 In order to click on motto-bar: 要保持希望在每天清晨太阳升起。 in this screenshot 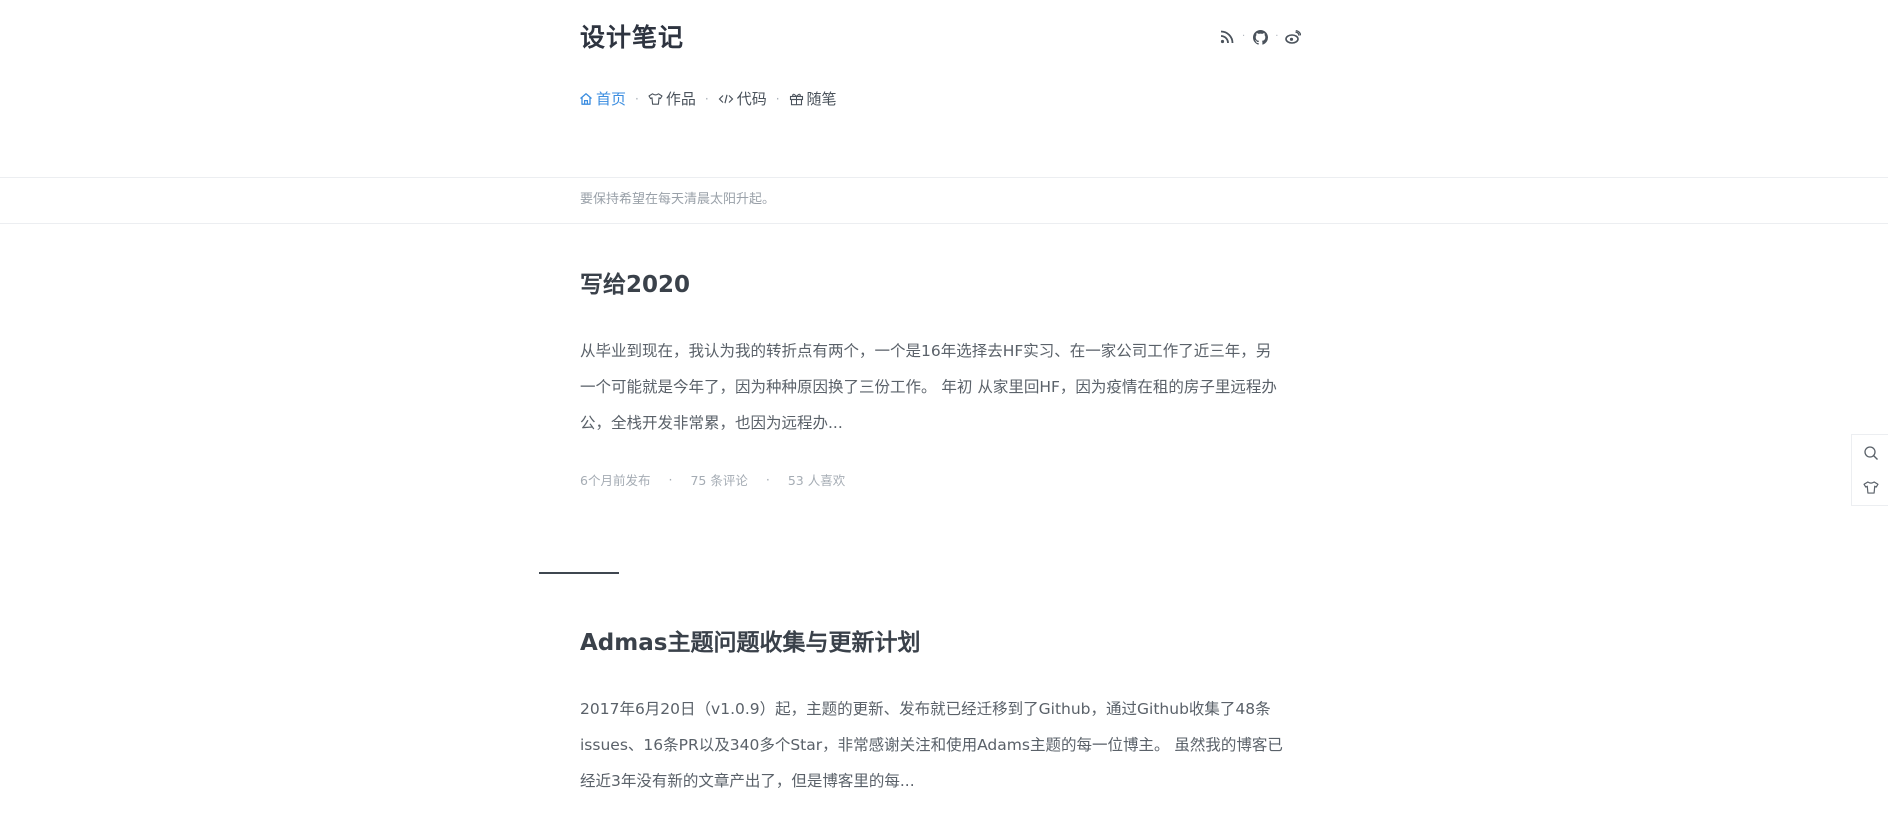, I will do `click(944, 200)`.